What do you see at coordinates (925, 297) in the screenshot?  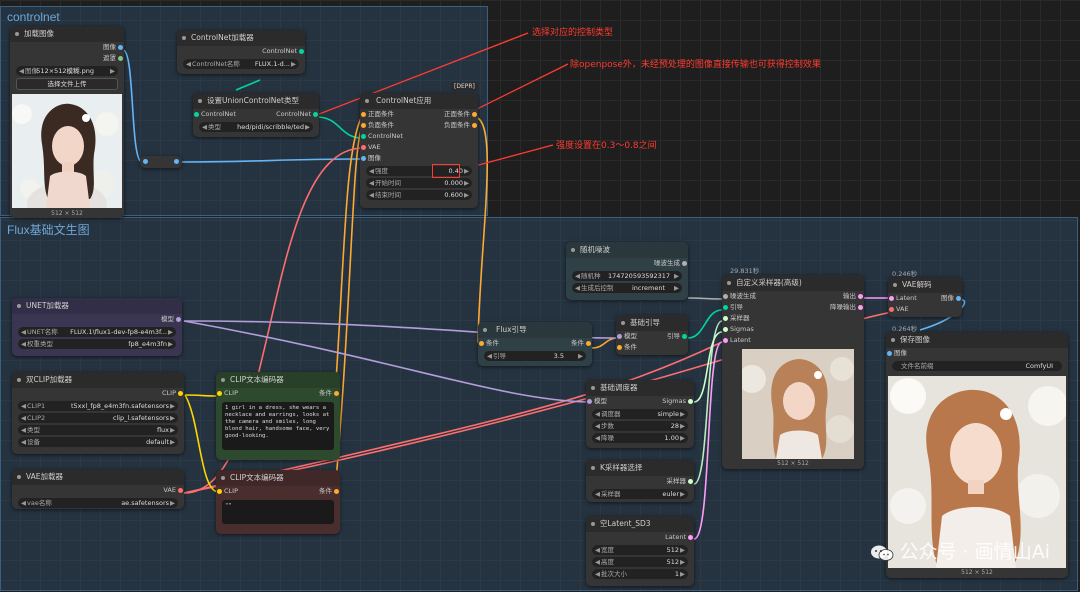 I see `vae-decode-node: VAE解码 Latent 图像 VAE` at bounding box center [925, 297].